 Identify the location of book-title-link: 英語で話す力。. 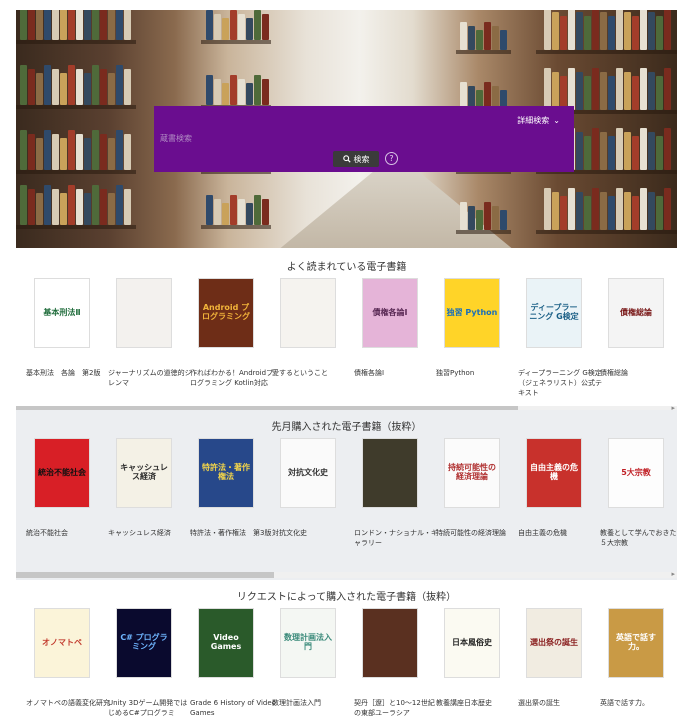
(638, 703).